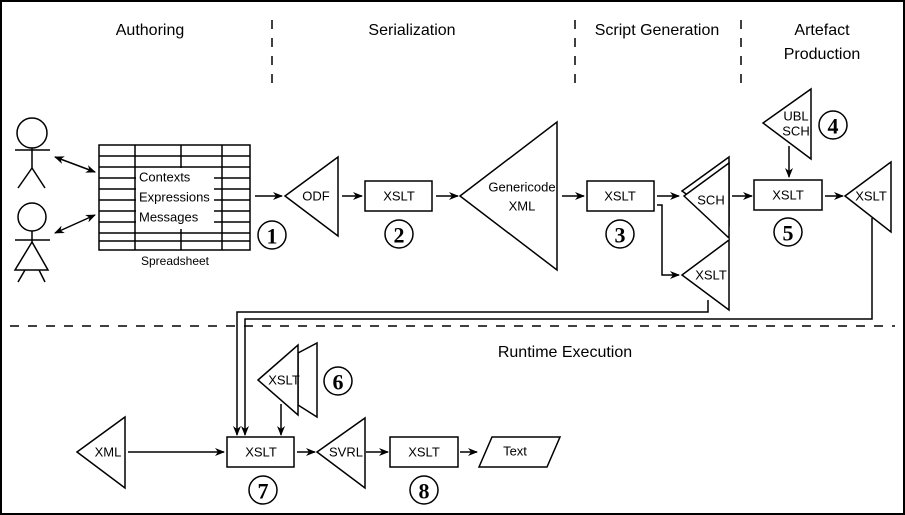 Image resolution: width=905 pixels, height=515 pixels. What do you see at coordinates (150, 30) in the screenshot?
I see `phase-authoring: Authoring` at bounding box center [150, 30].